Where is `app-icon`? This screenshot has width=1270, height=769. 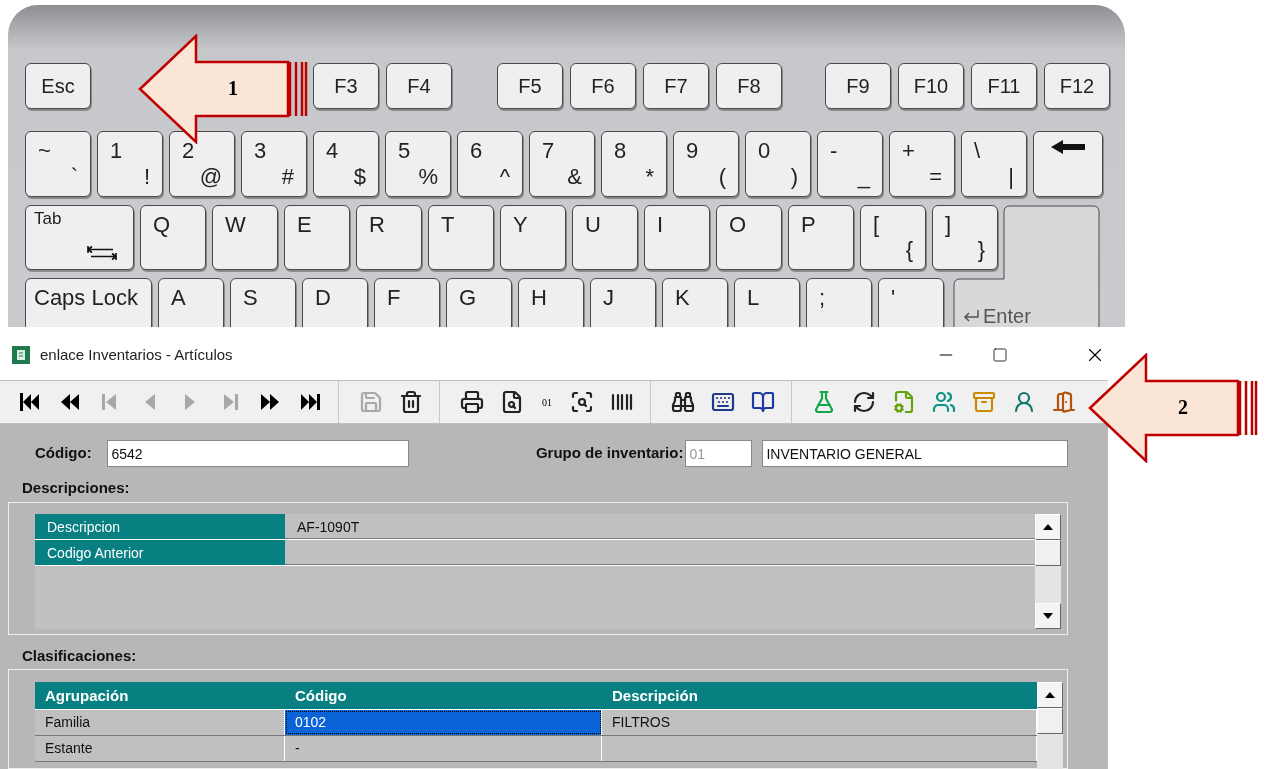
app-icon is located at coordinates (21, 355).